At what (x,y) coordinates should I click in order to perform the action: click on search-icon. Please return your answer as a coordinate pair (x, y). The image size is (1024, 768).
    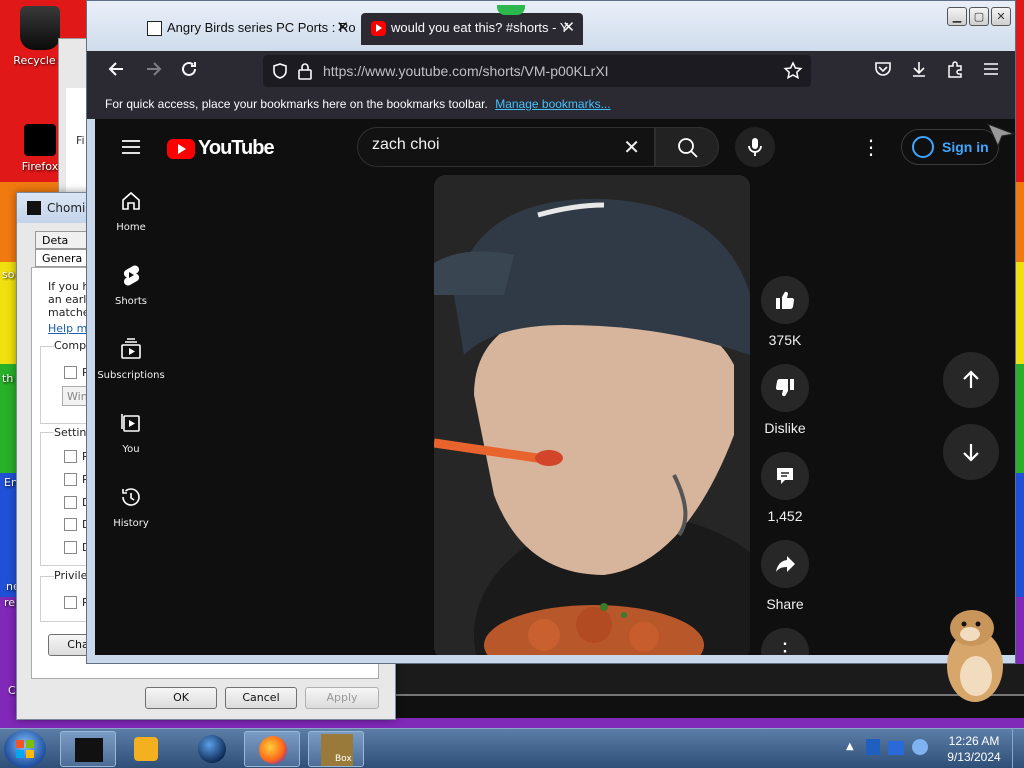
    Looking at the image, I should click on (688, 148).